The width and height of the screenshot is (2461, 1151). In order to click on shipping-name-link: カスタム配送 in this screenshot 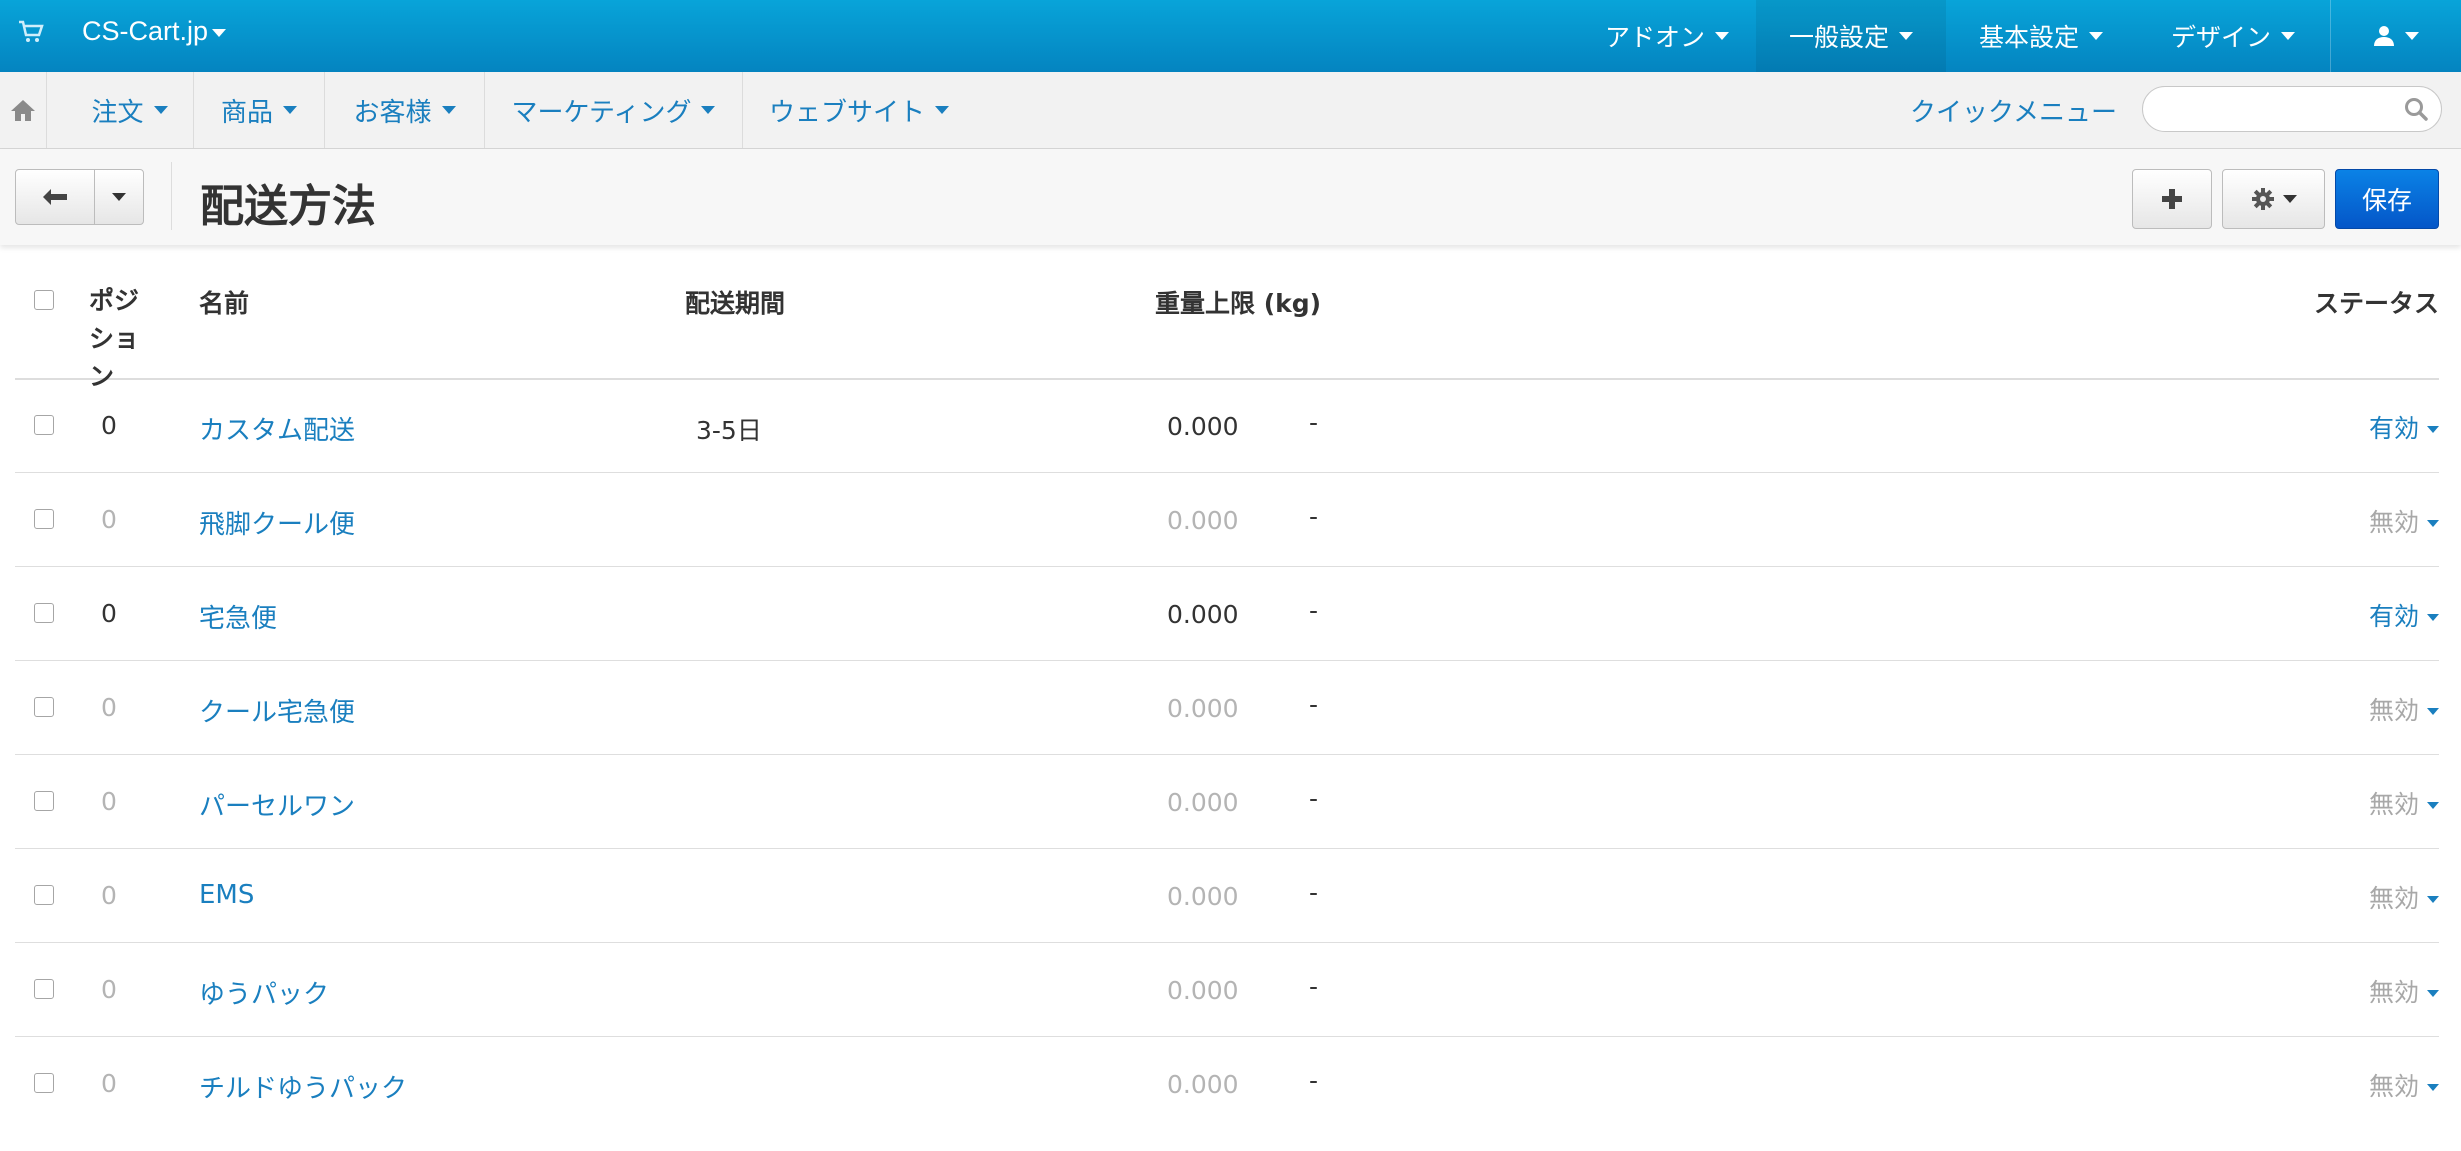, I will do `click(277, 428)`.